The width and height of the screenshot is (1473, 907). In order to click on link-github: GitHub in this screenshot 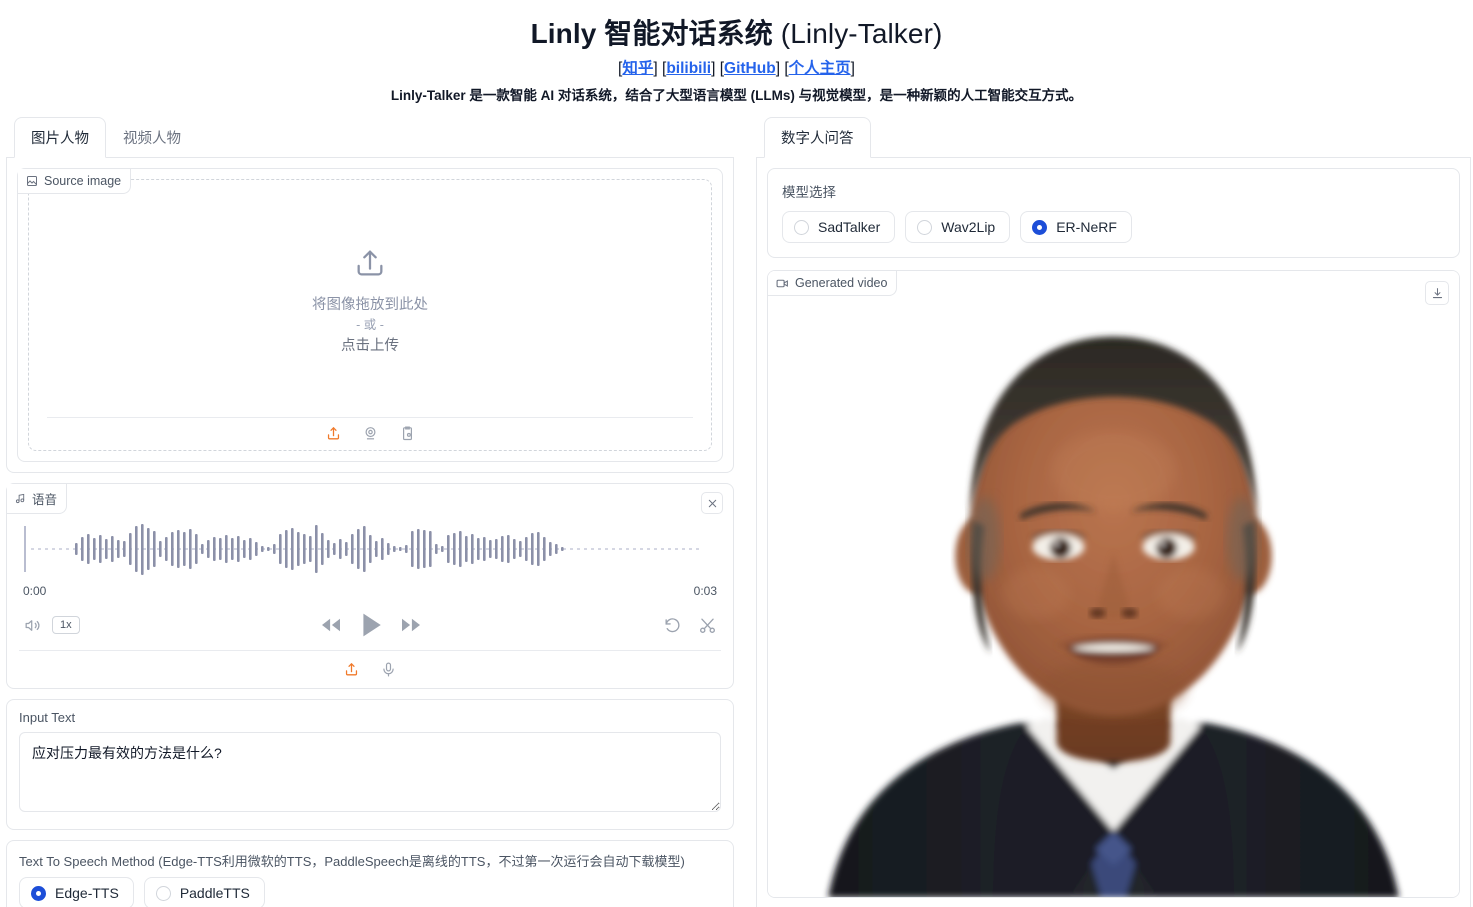, I will do `click(750, 68)`.